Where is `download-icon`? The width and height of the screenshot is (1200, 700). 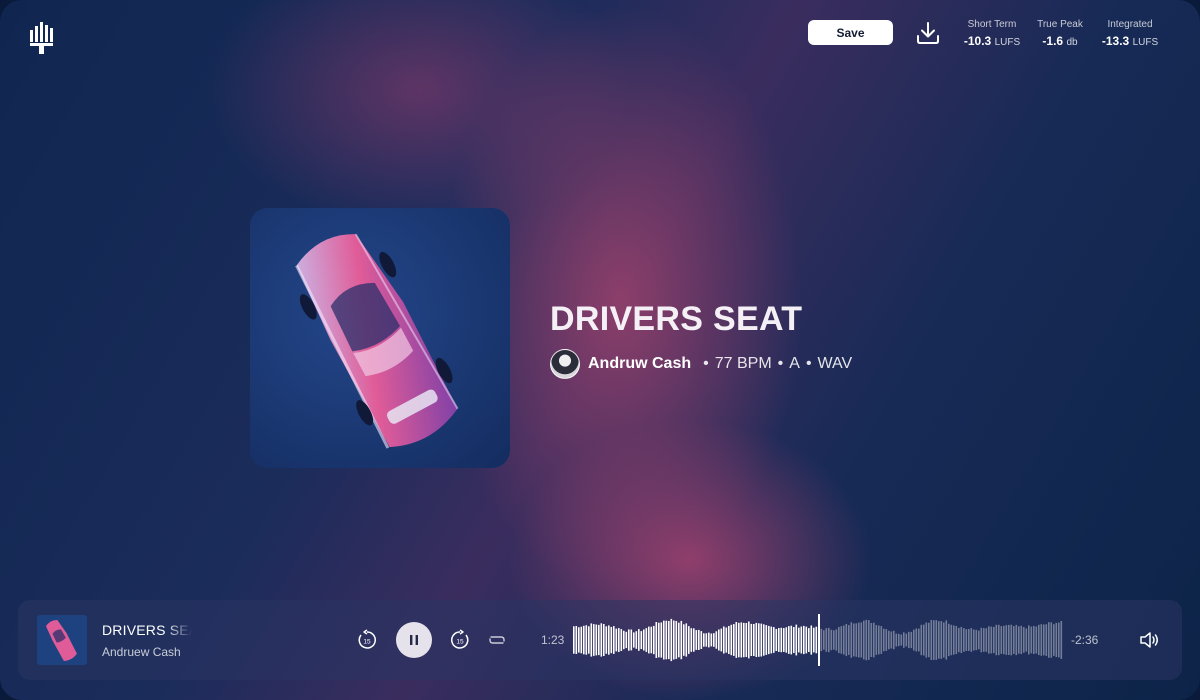 download-icon is located at coordinates (928, 33).